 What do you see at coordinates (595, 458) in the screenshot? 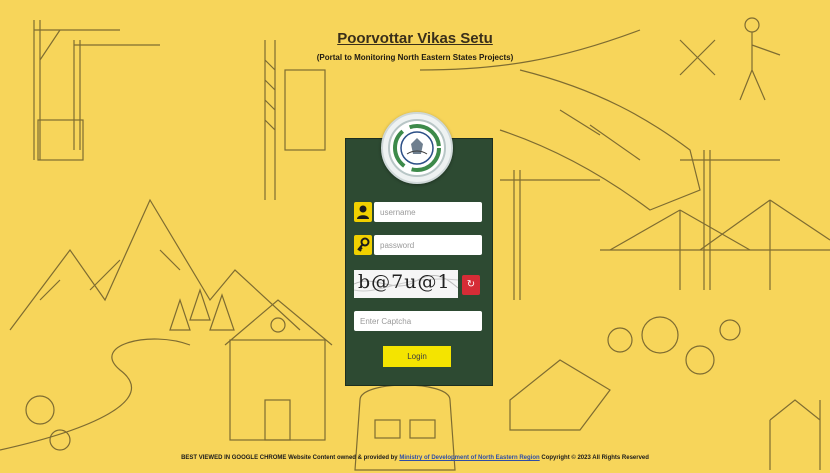
I see `footer-copyright: Copyright © 2023 All Rights Reserved` at bounding box center [595, 458].